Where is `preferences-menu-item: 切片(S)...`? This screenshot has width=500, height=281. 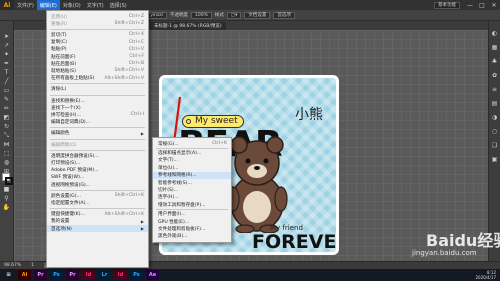 preferences-menu-item: 切片(S)... is located at coordinates (192, 189).